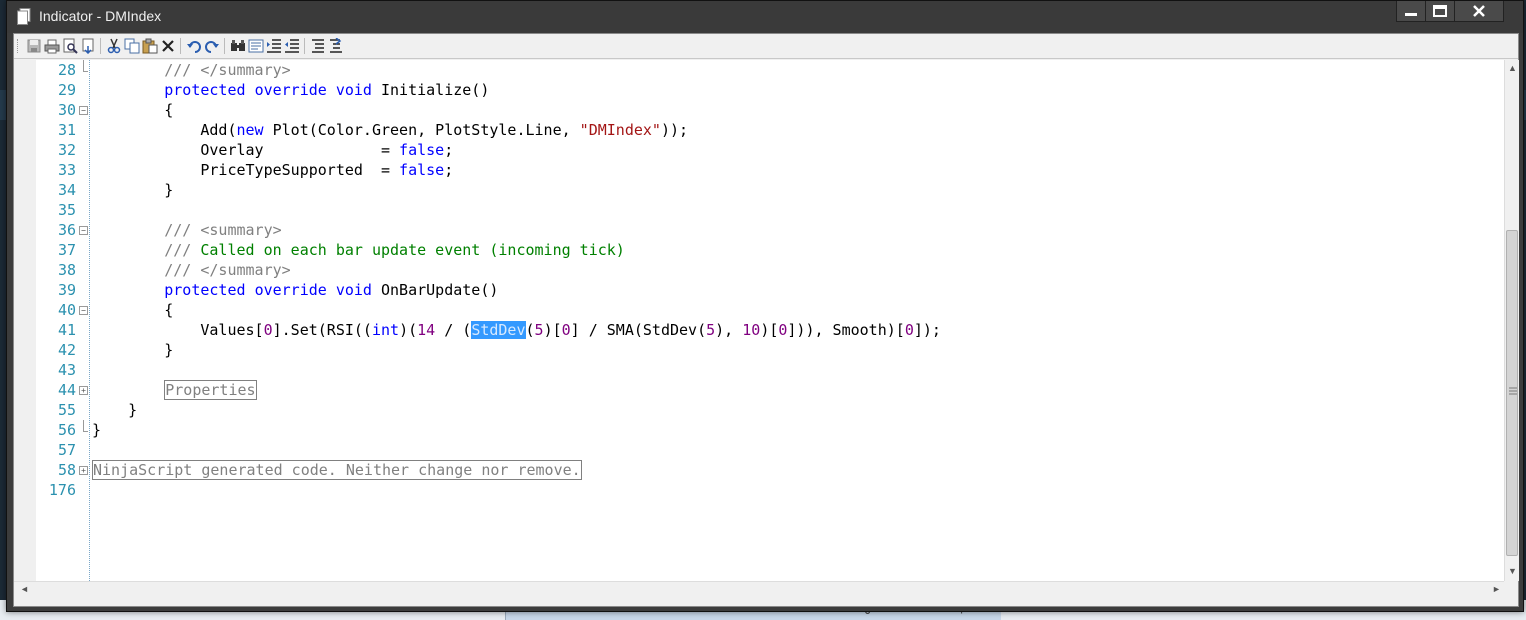 The width and height of the screenshot is (1526, 620). Describe the element at coordinates (770, 150) in the screenshot. I see `code-line: 32 Overlay = false;` at that location.